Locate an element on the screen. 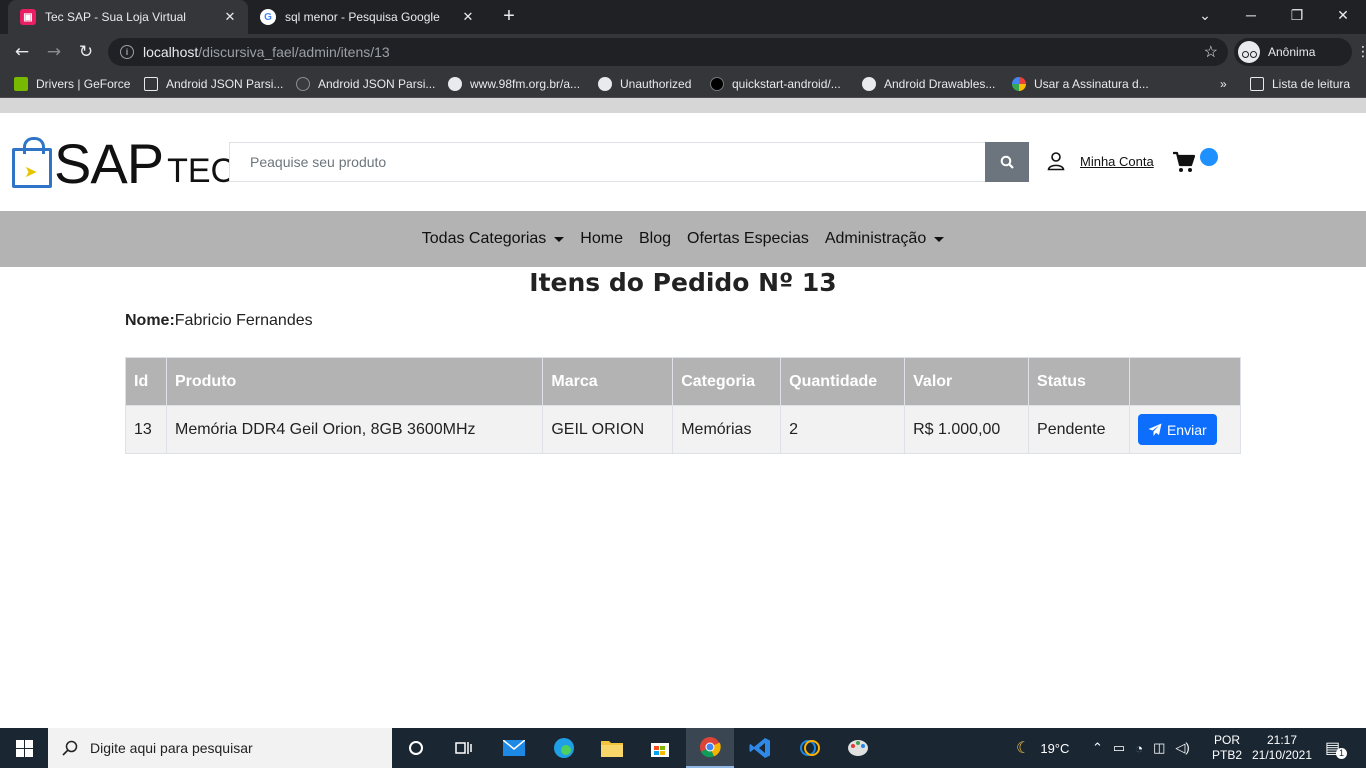 This screenshot has height=768, width=1366. triangle-icon is located at coordinates (151, 84).